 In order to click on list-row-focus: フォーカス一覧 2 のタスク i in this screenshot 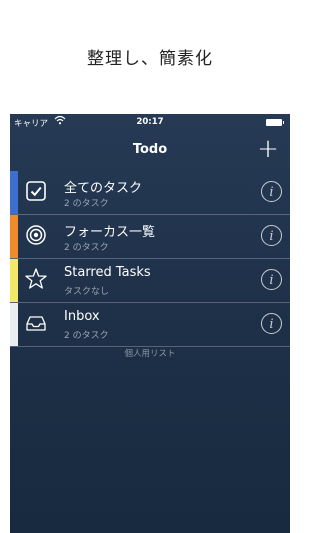, I will do `click(150, 237)`.